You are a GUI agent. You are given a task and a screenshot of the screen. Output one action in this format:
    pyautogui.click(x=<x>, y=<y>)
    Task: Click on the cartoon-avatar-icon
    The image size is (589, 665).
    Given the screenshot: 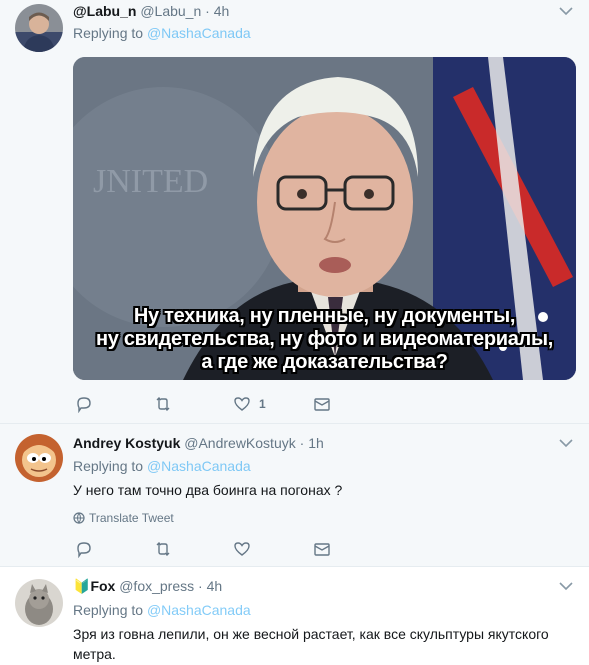 What is the action you would take?
    pyautogui.click(x=39, y=458)
    